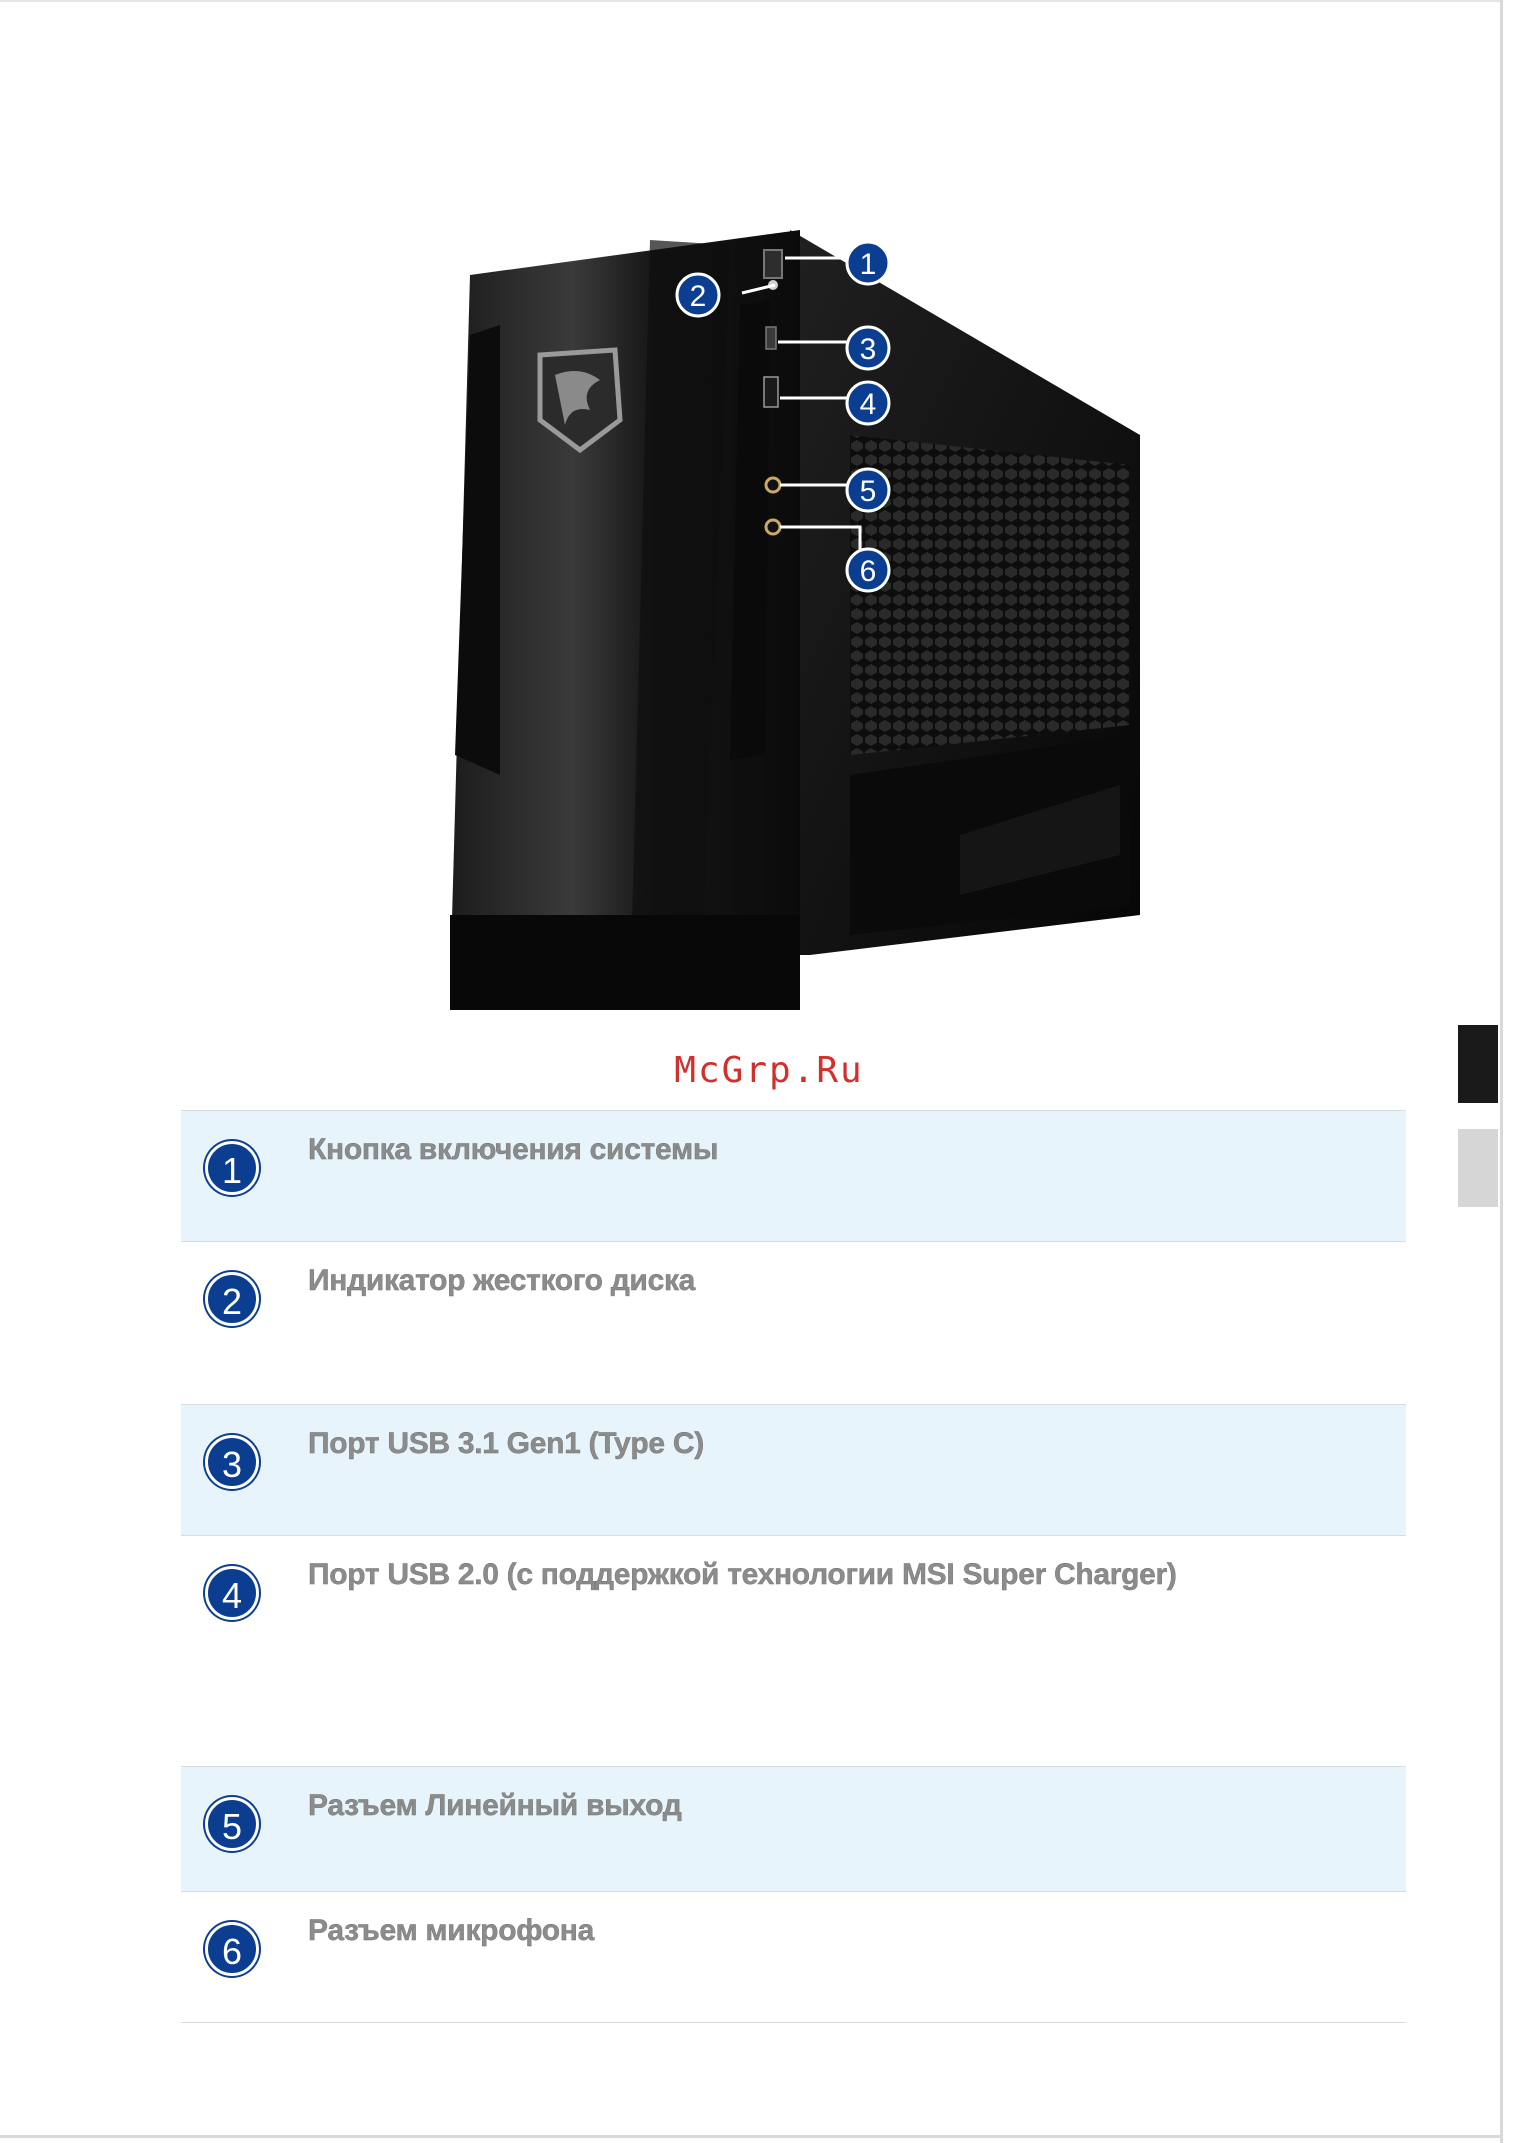  What do you see at coordinates (451, 1930) in the screenshot?
I see `item-label: Разъем микрофона` at bounding box center [451, 1930].